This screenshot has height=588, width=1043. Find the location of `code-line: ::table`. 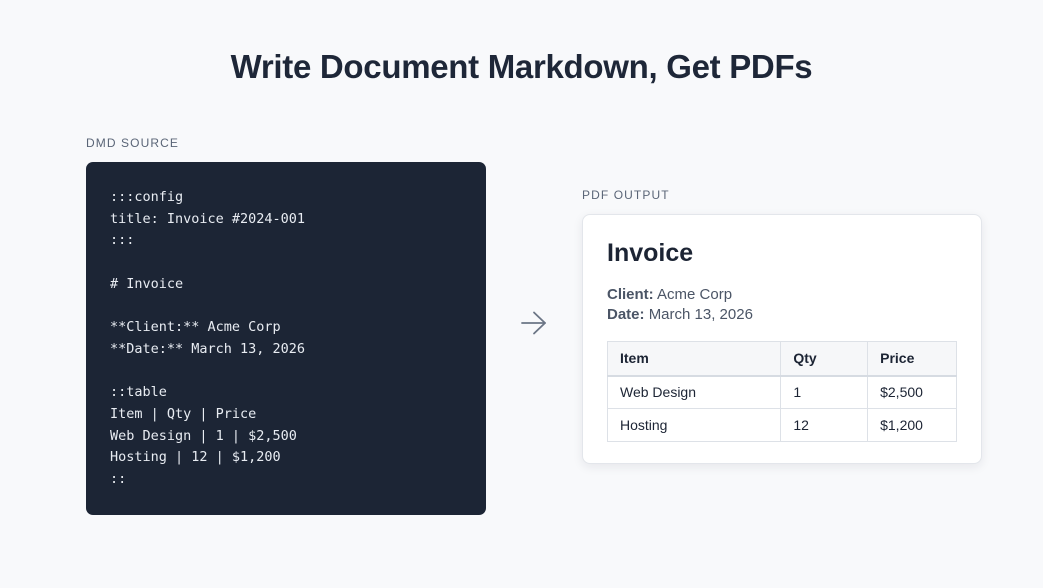

code-line: ::table is located at coordinates (138, 392).